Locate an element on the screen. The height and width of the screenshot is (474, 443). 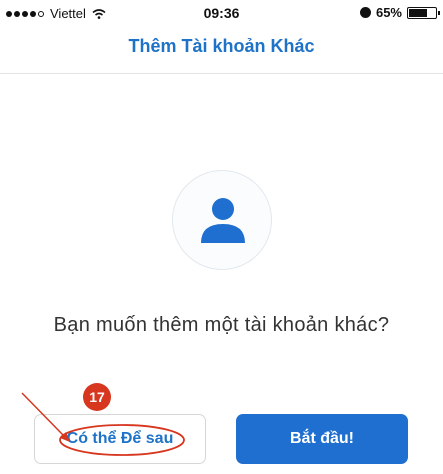
get-started-button: Bắt đầu! is located at coordinates (322, 439).